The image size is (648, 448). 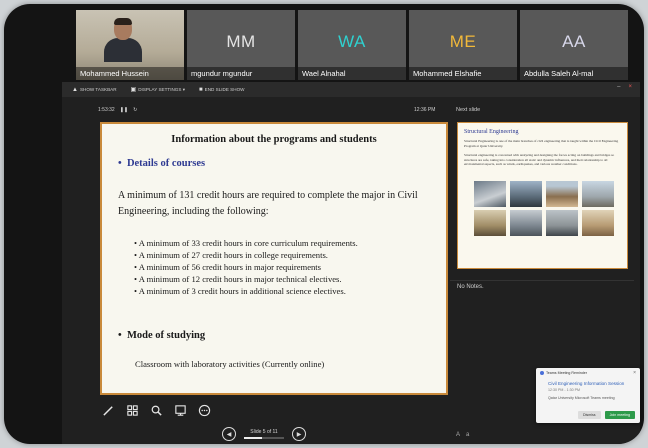 I want to click on end-slide-show-button: ■ END SLIDE SHOW, so click(x=221, y=90).